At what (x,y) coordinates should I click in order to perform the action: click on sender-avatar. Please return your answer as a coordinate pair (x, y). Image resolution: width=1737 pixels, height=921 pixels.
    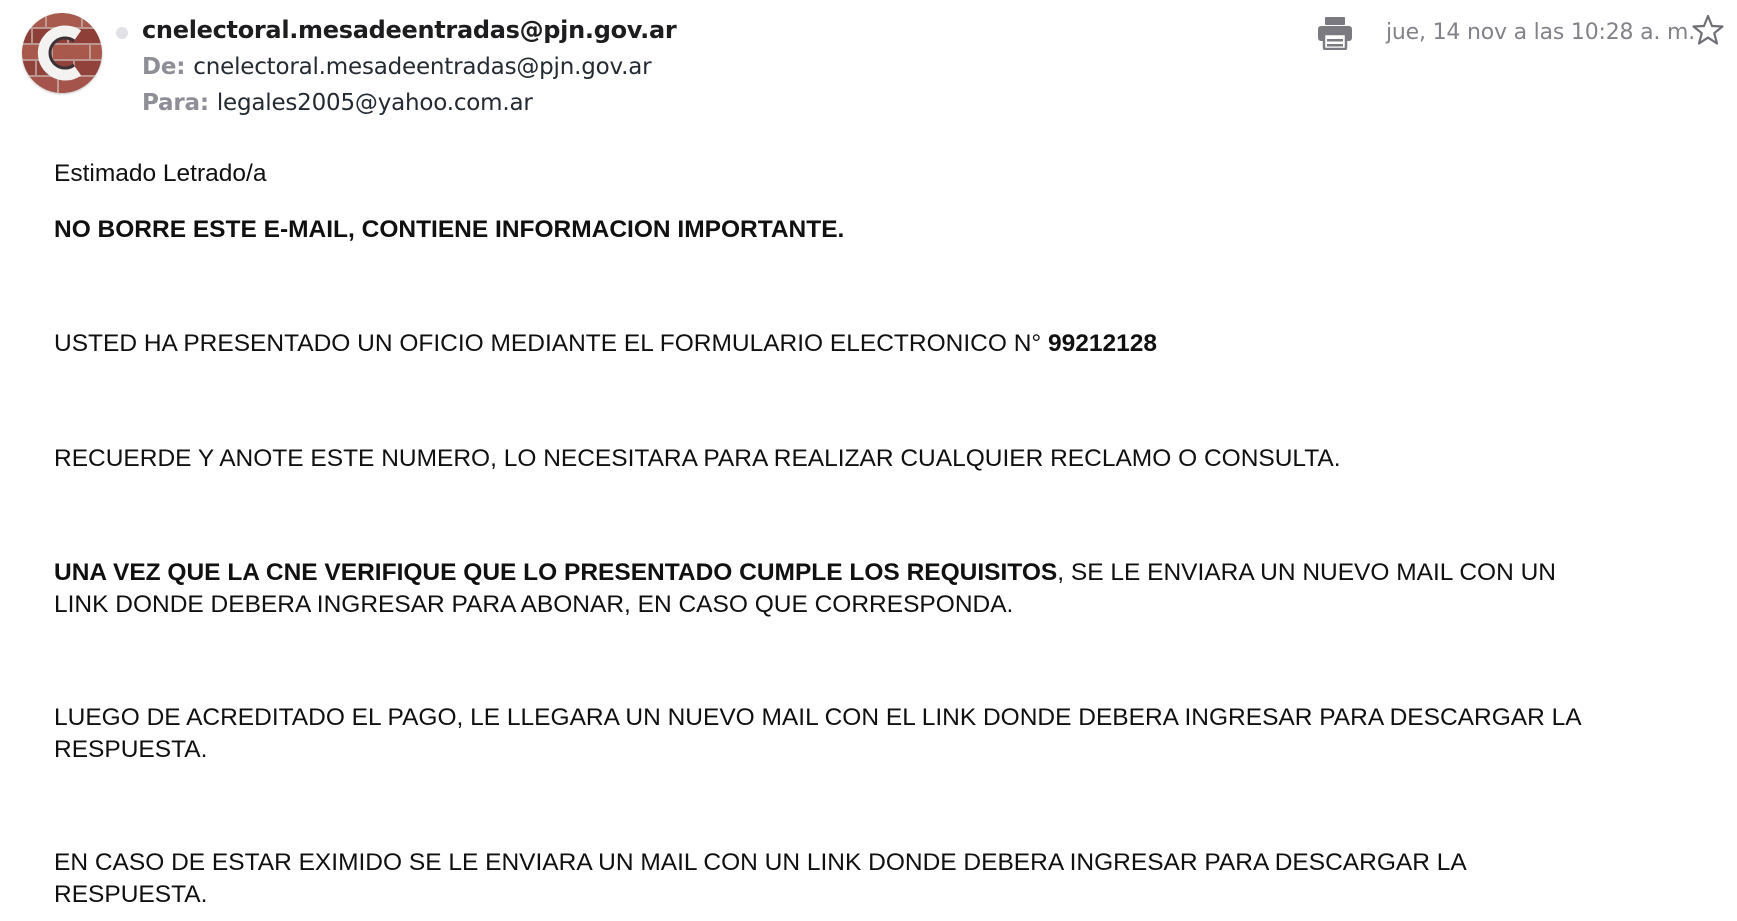
    Looking at the image, I should click on (62, 53).